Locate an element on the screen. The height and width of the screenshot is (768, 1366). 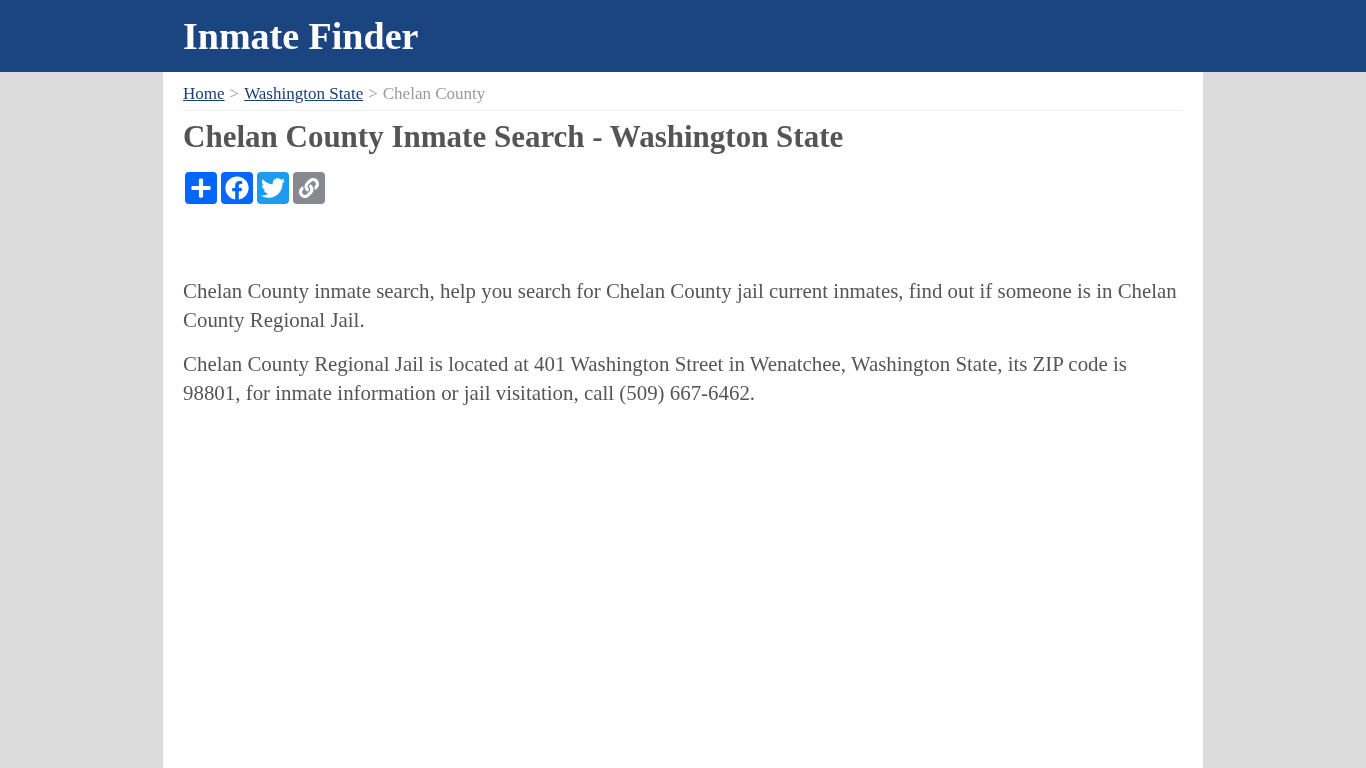
breadcrumb-current: Chelan County is located at coordinates (434, 94).